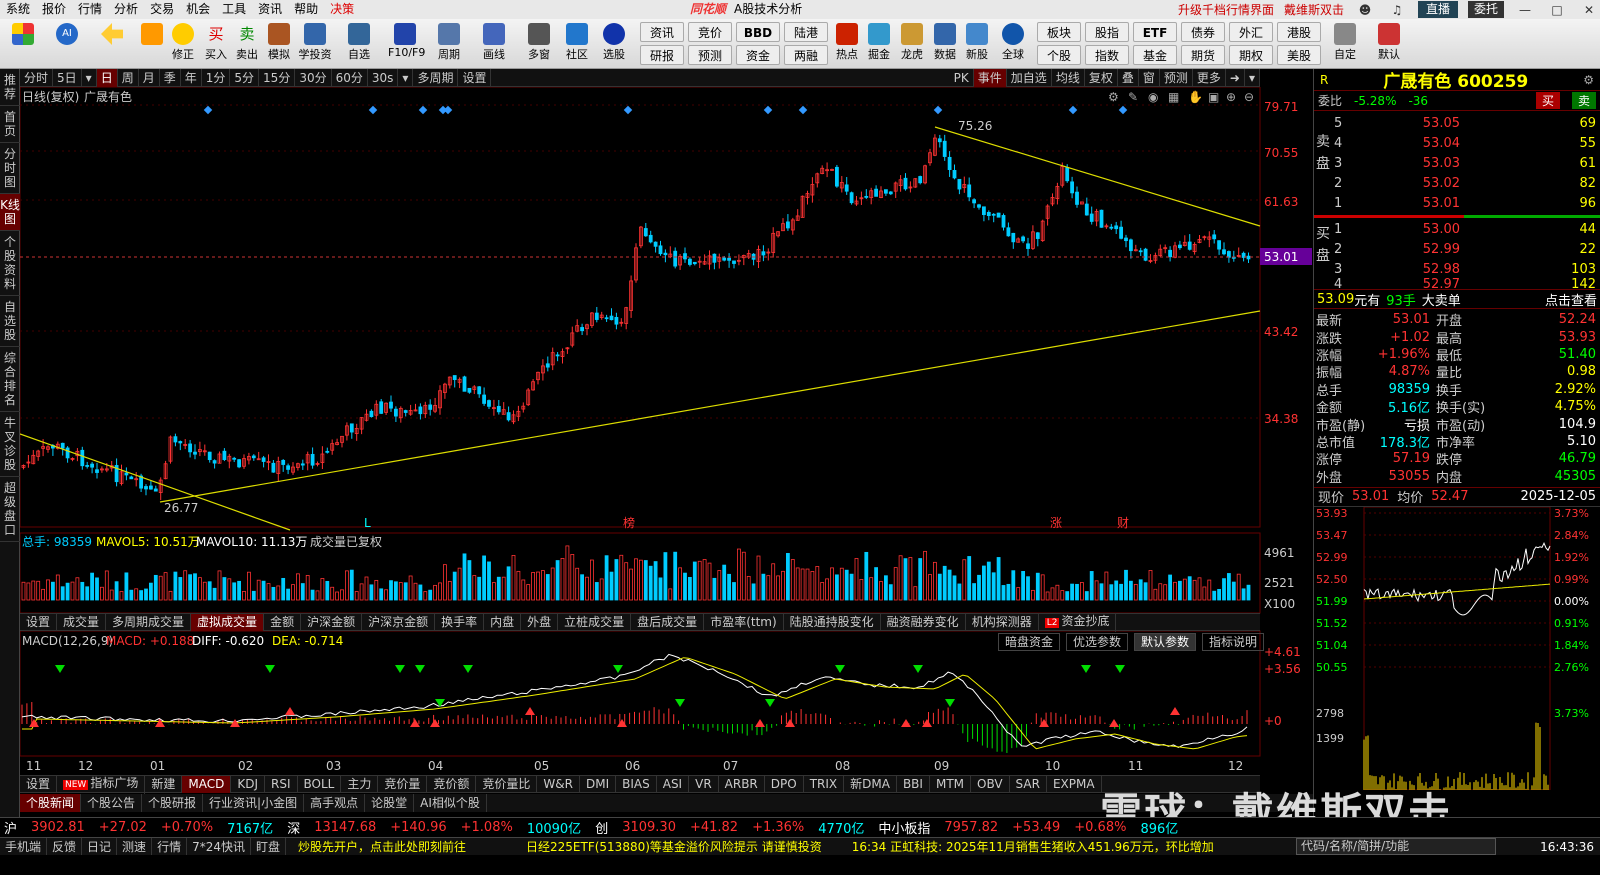  Describe the element at coordinates (10, 827) in the screenshot. I see `sh-label: 沪` at that location.